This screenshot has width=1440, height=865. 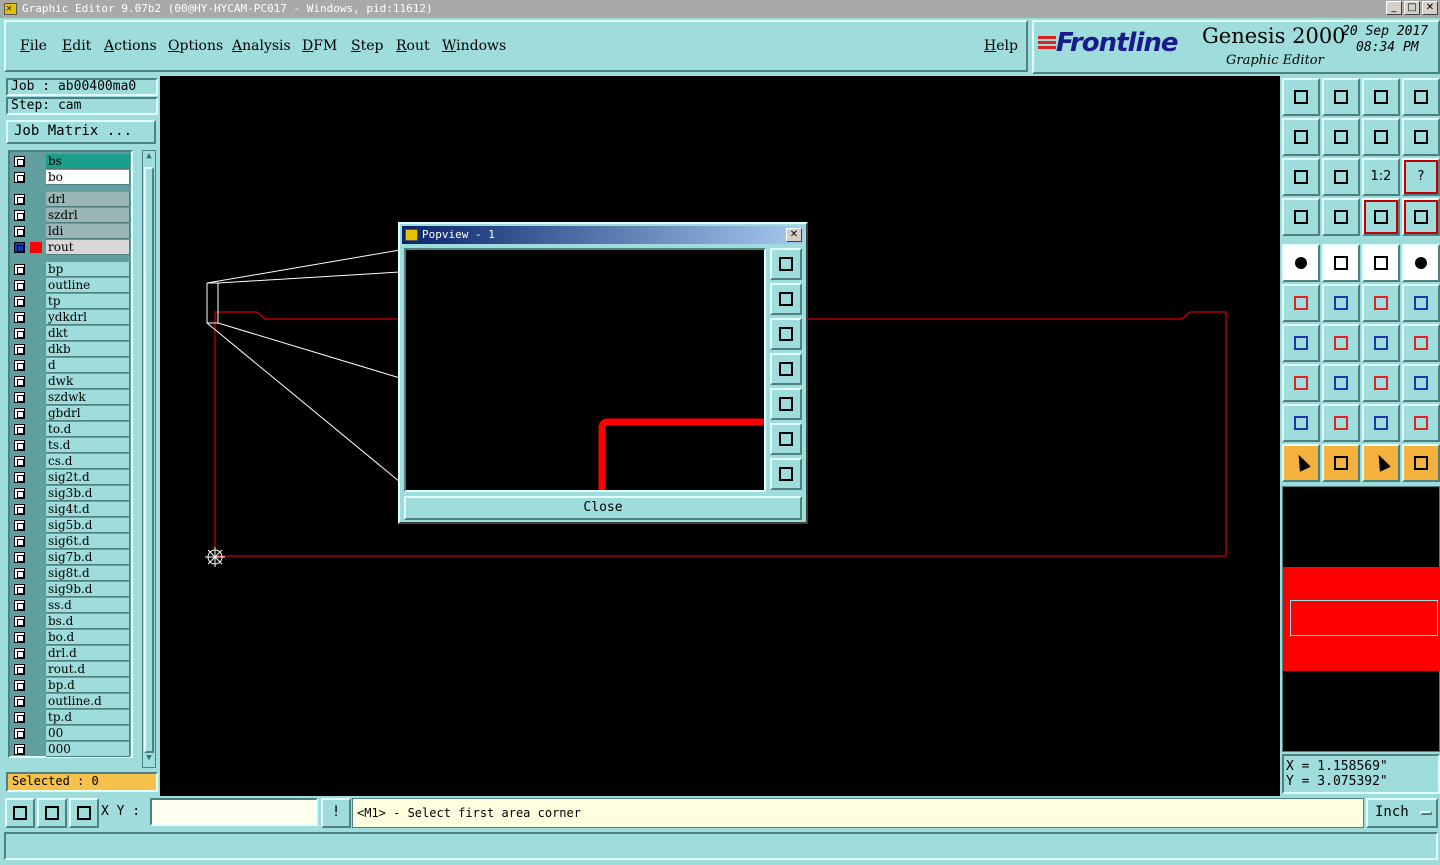 I want to click on layer-row: dkt, so click(x=72, y=333).